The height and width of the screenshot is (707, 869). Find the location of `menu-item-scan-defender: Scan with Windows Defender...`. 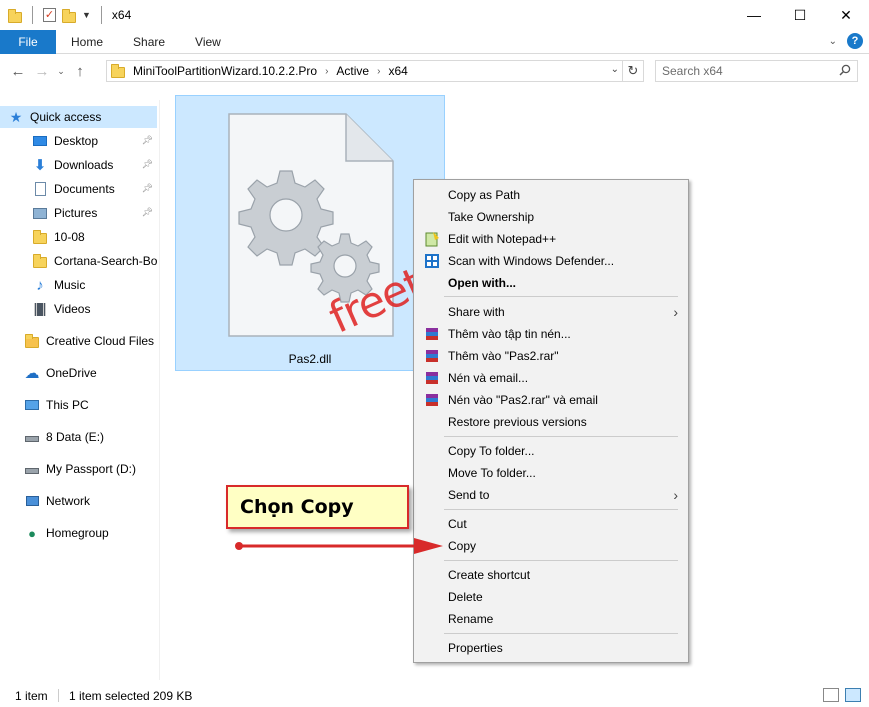

menu-item-scan-defender: Scan with Windows Defender... is located at coordinates (551, 261).